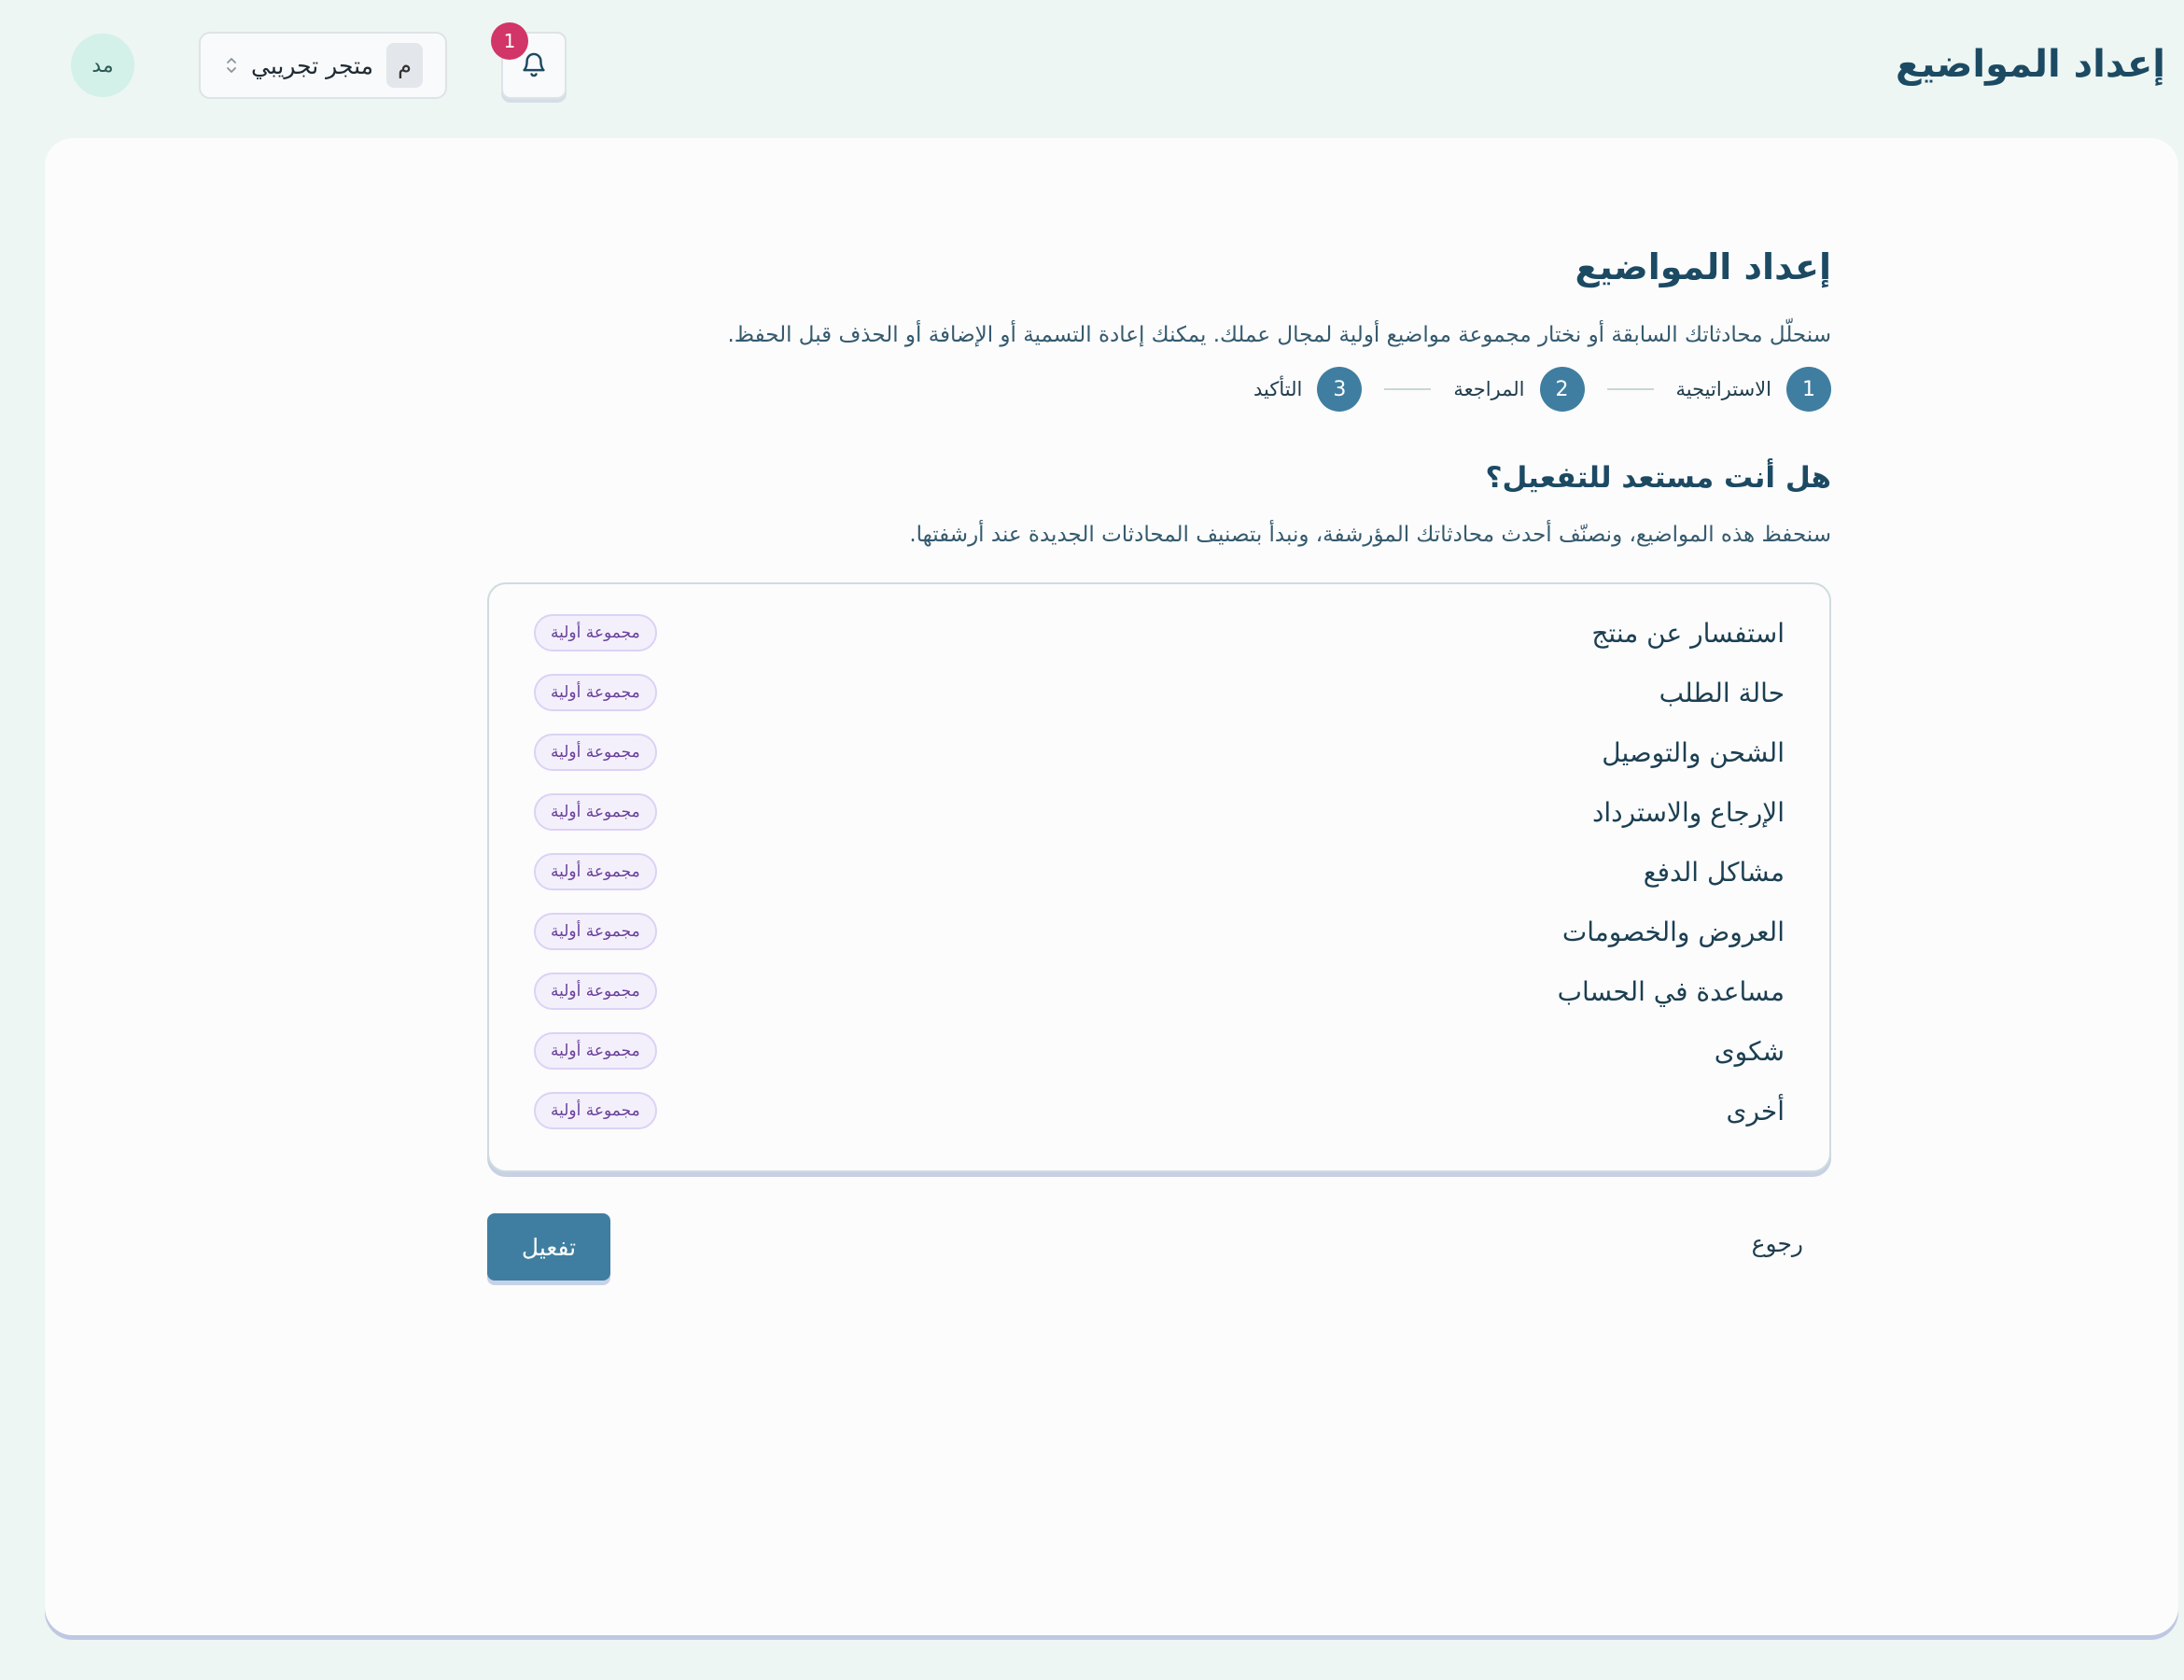 The height and width of the screenshot is (1680, 2184). I want to click on chevron-up-down-icon, so click(231, 65).